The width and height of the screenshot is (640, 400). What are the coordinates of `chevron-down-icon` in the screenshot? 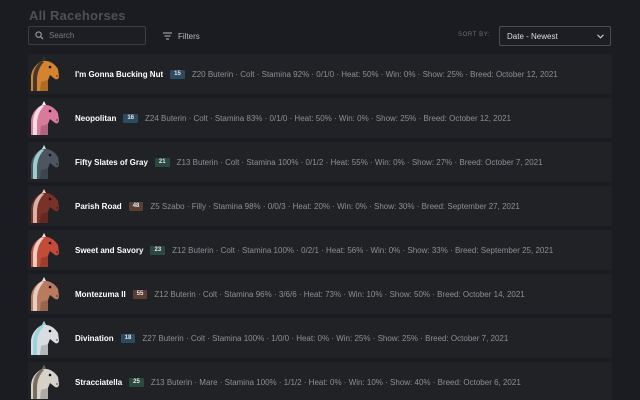 It's located at (600, 36).